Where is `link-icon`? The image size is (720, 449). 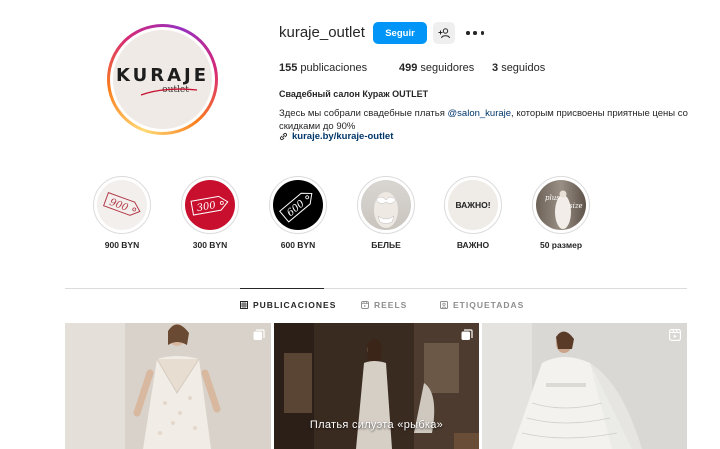
link-icon is located at coordinates (283, 136).